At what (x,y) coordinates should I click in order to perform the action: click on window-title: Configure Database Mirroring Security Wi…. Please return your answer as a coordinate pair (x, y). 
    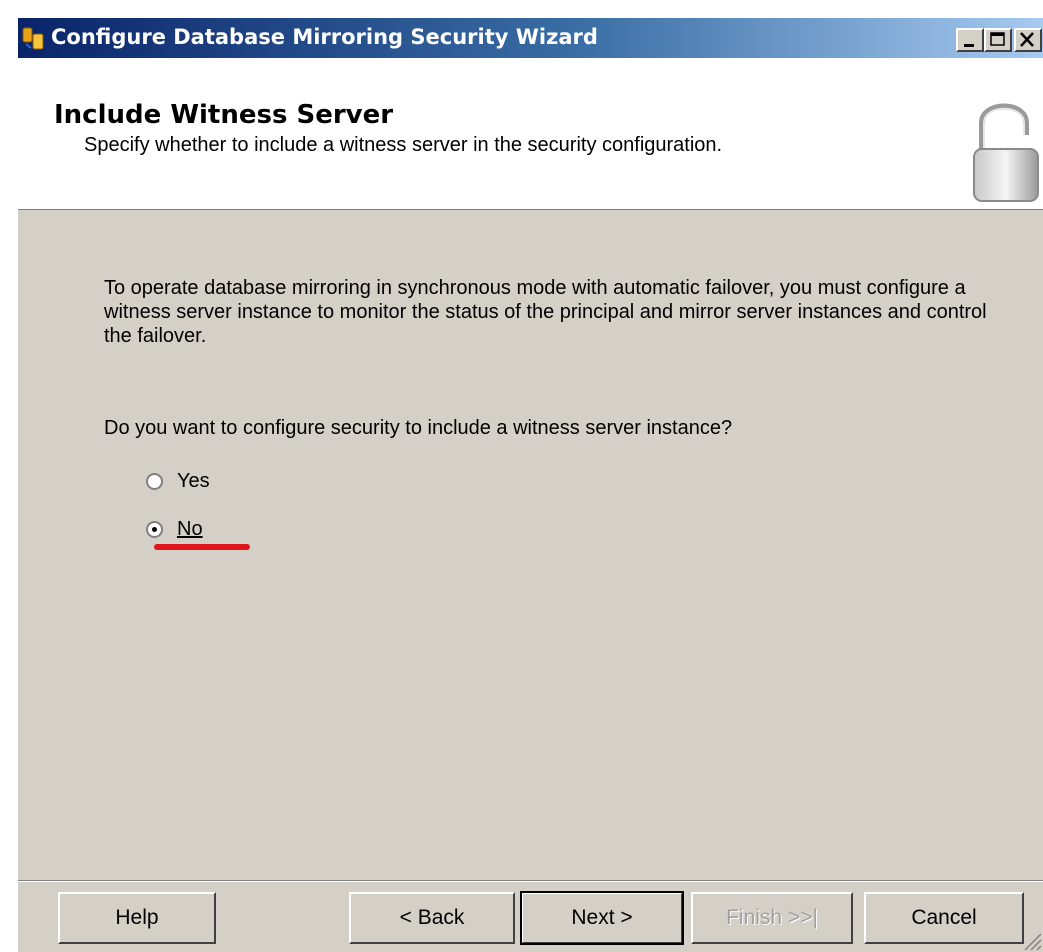
    Looking at the image, I should click on (324, 37).